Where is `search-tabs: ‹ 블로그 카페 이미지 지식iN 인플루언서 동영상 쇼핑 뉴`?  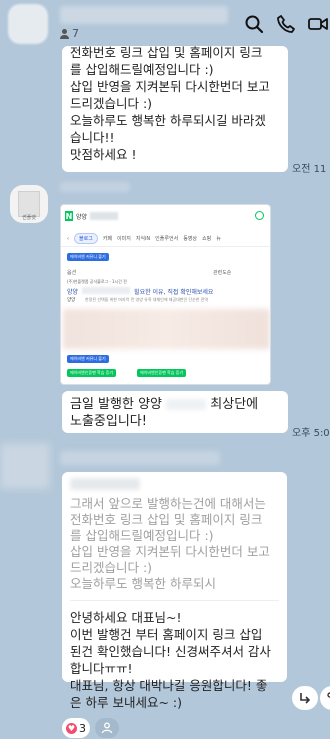
search-tabs: ‹ 블로그 카페 이미지 지식iN 인플루언서 동영상 쇼핑 뉴 is located at coordinates (165, 239).